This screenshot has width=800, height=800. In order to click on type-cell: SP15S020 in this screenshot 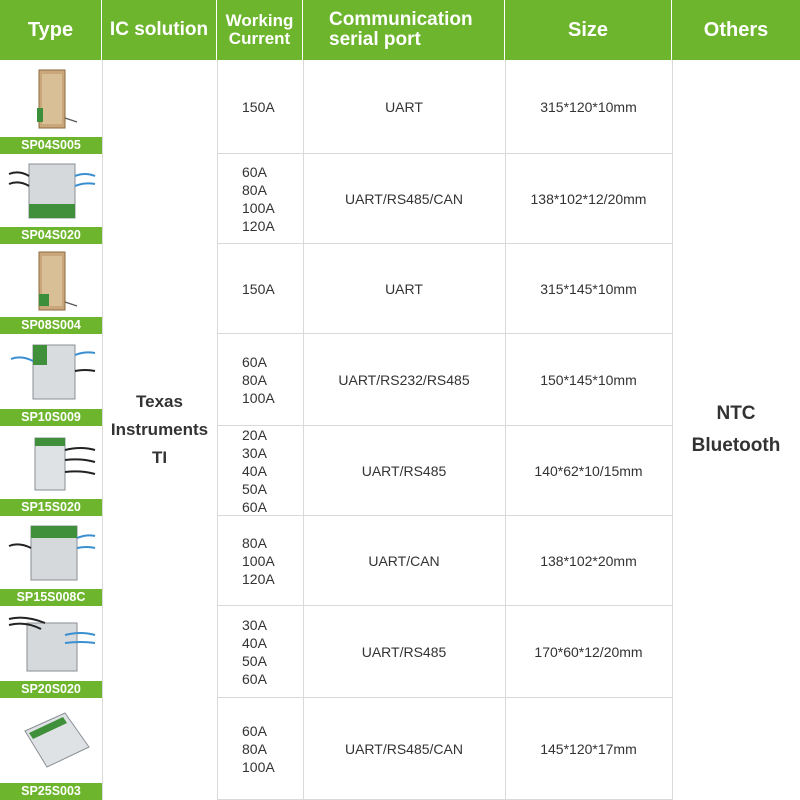, I will do `click(51, 471)`.